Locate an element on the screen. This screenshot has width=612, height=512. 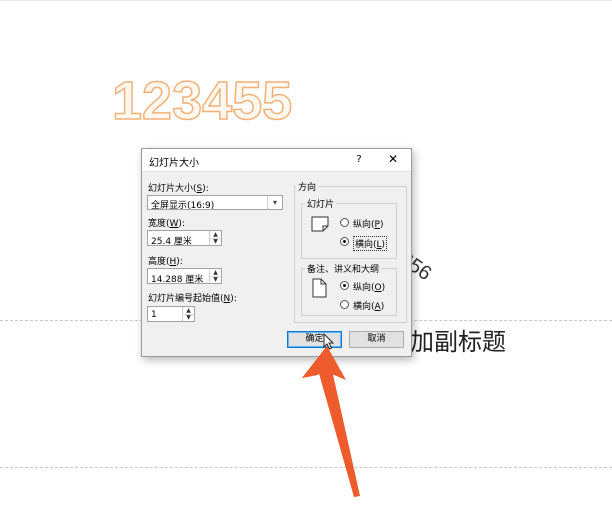
width-stepper-buttons: ▲ ▼ is located at coordinates (215, 238).